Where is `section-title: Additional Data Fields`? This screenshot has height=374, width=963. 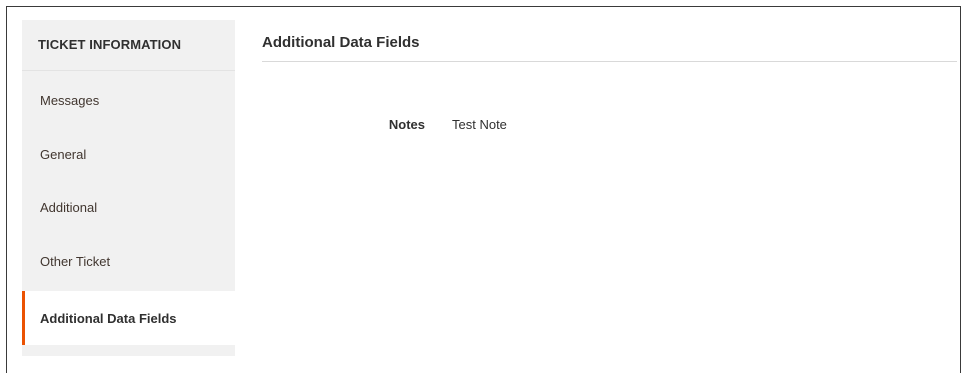
section-title: Additional Data Fields is located at coordinates (341, 42).